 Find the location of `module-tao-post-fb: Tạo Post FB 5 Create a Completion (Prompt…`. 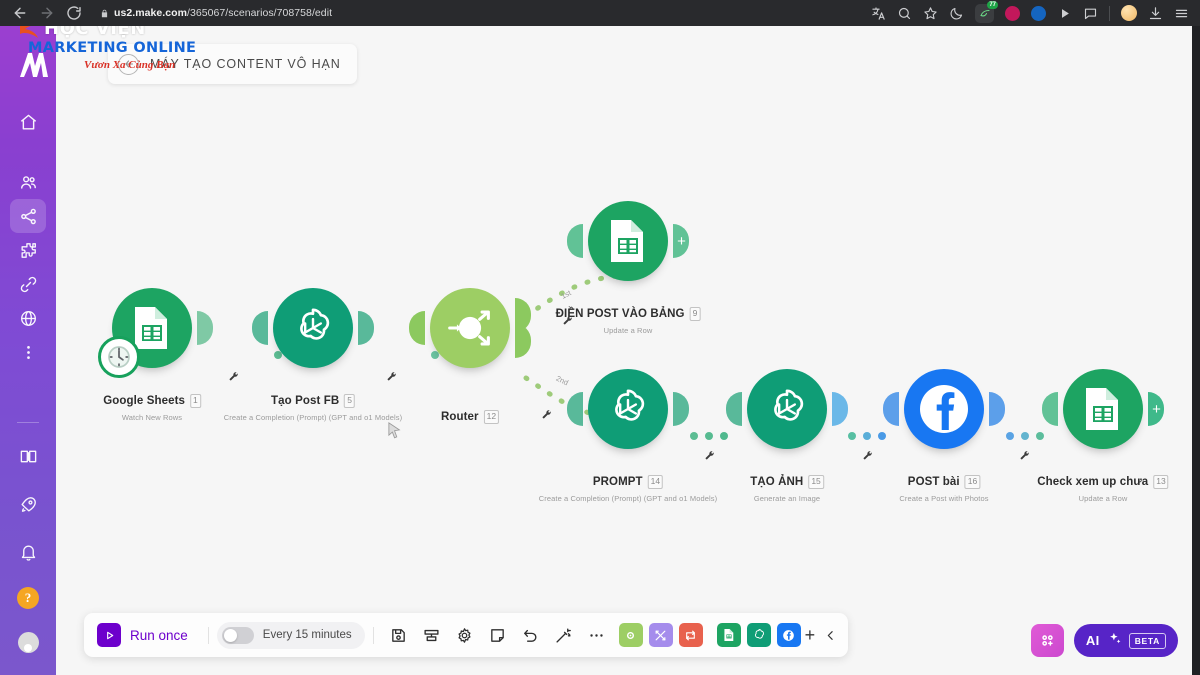

module-tao-post-fb: Tạo Post FB 5 Create a Completion (Prompt… is located at coordinates (313, 355).